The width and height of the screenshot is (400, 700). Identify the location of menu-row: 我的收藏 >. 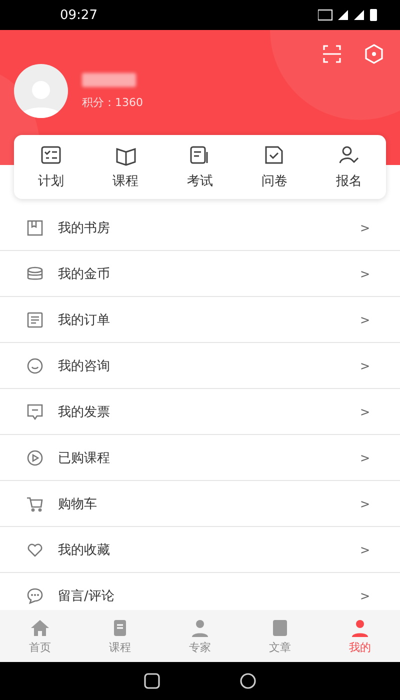
(200, 550).